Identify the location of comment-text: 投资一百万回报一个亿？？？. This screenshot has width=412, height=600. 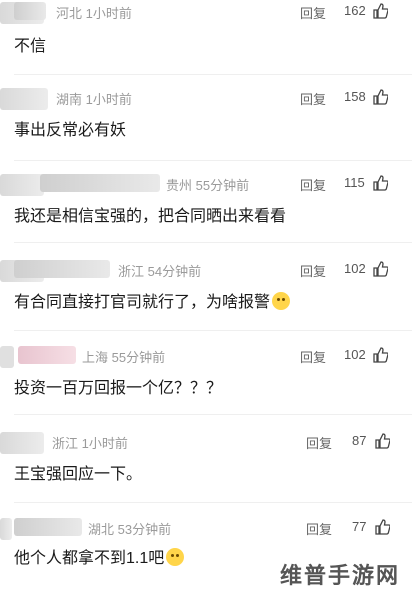
(118, 388).